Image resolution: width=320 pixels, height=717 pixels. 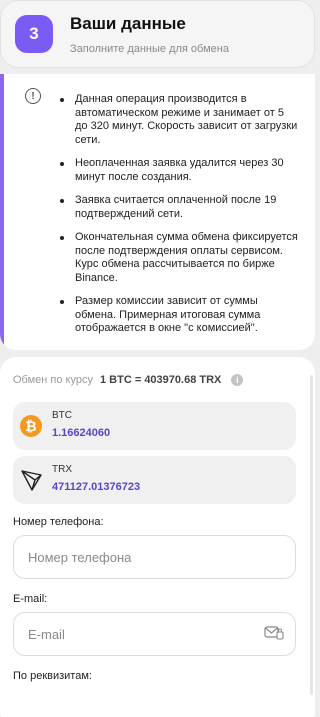 I want to click on phone-label: Номер телефона:, so click(x=58, y=522).